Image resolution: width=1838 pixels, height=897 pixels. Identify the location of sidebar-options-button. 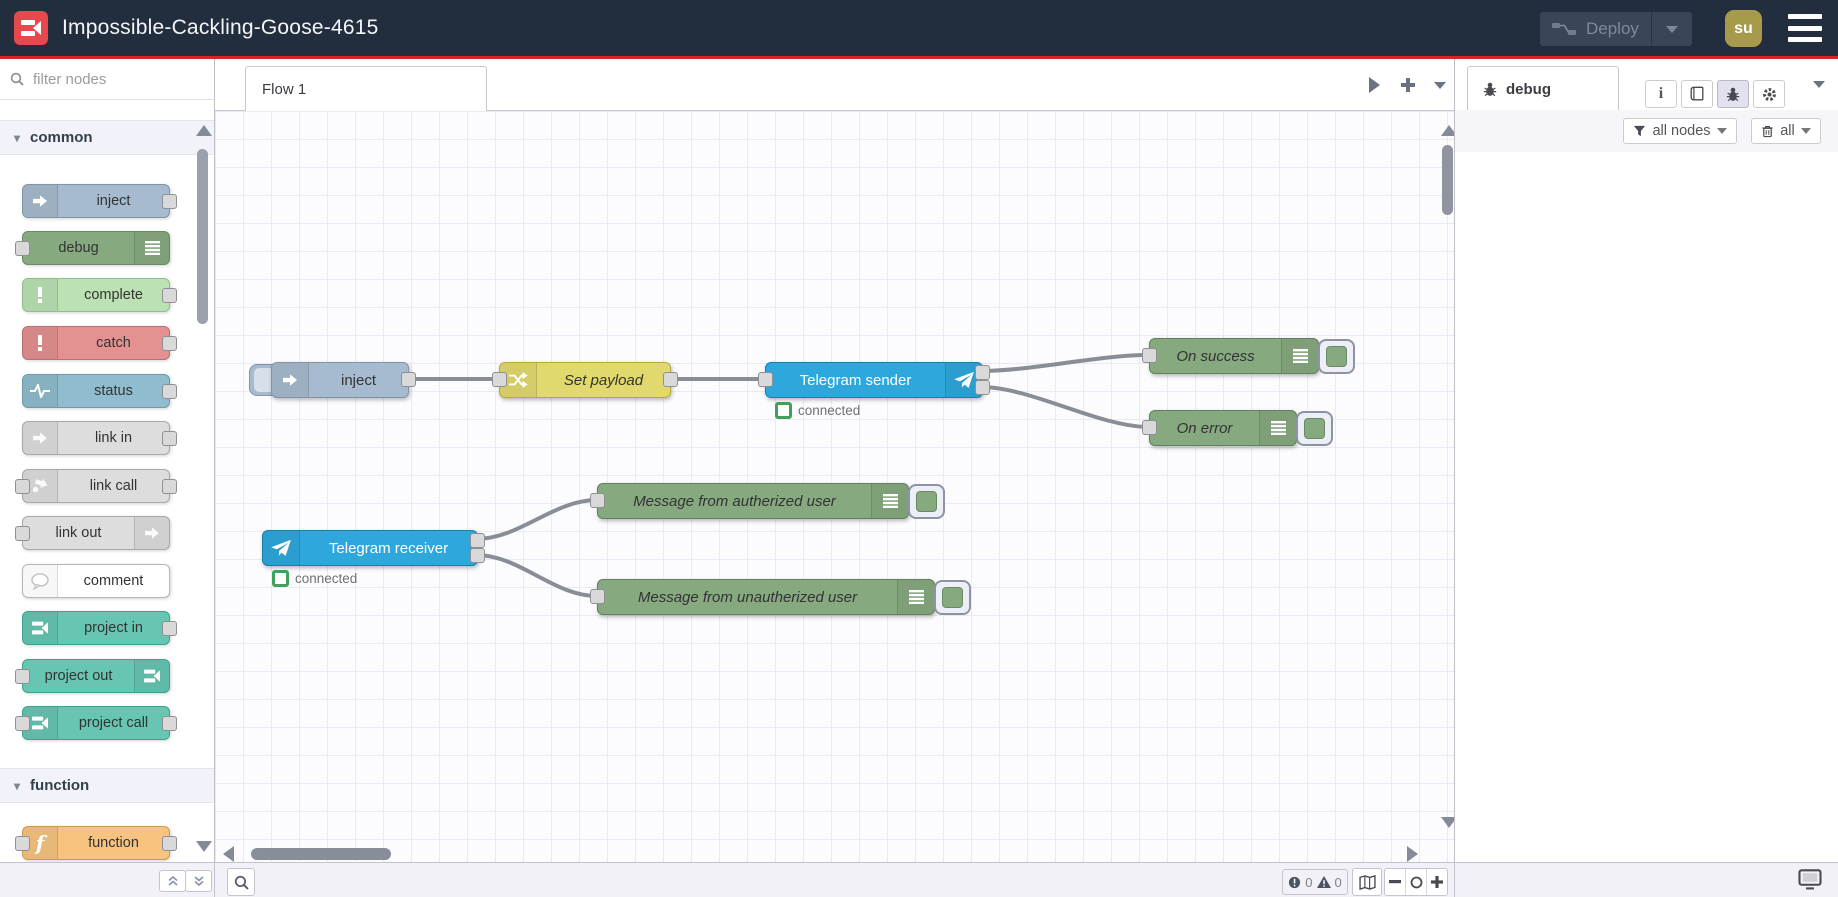
(1819, 93).